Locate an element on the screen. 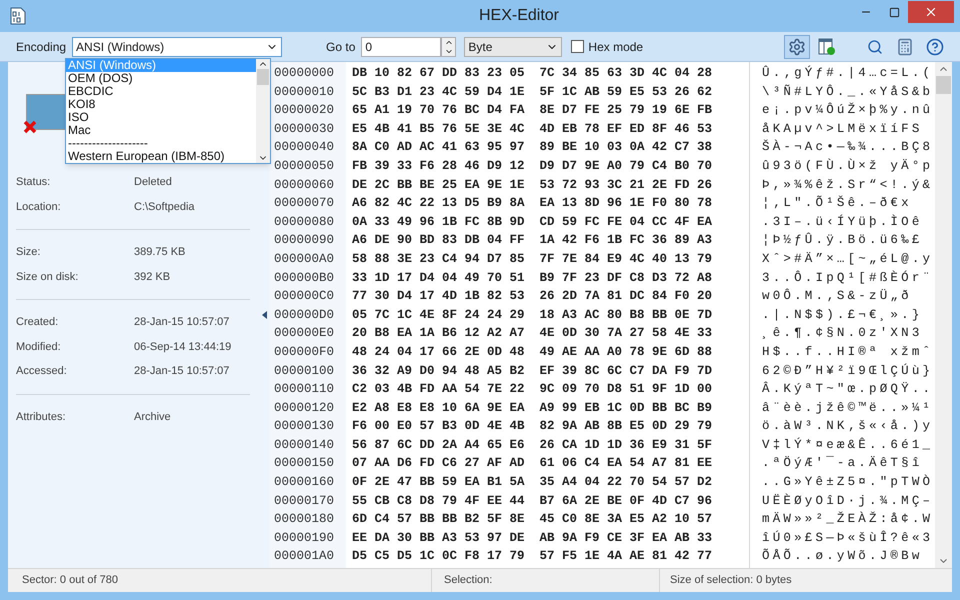 Image resolution: width=960 pixels, height=600 pixels. encoding-option: Western European (IBM-850) is located at coordinates (161, 156).